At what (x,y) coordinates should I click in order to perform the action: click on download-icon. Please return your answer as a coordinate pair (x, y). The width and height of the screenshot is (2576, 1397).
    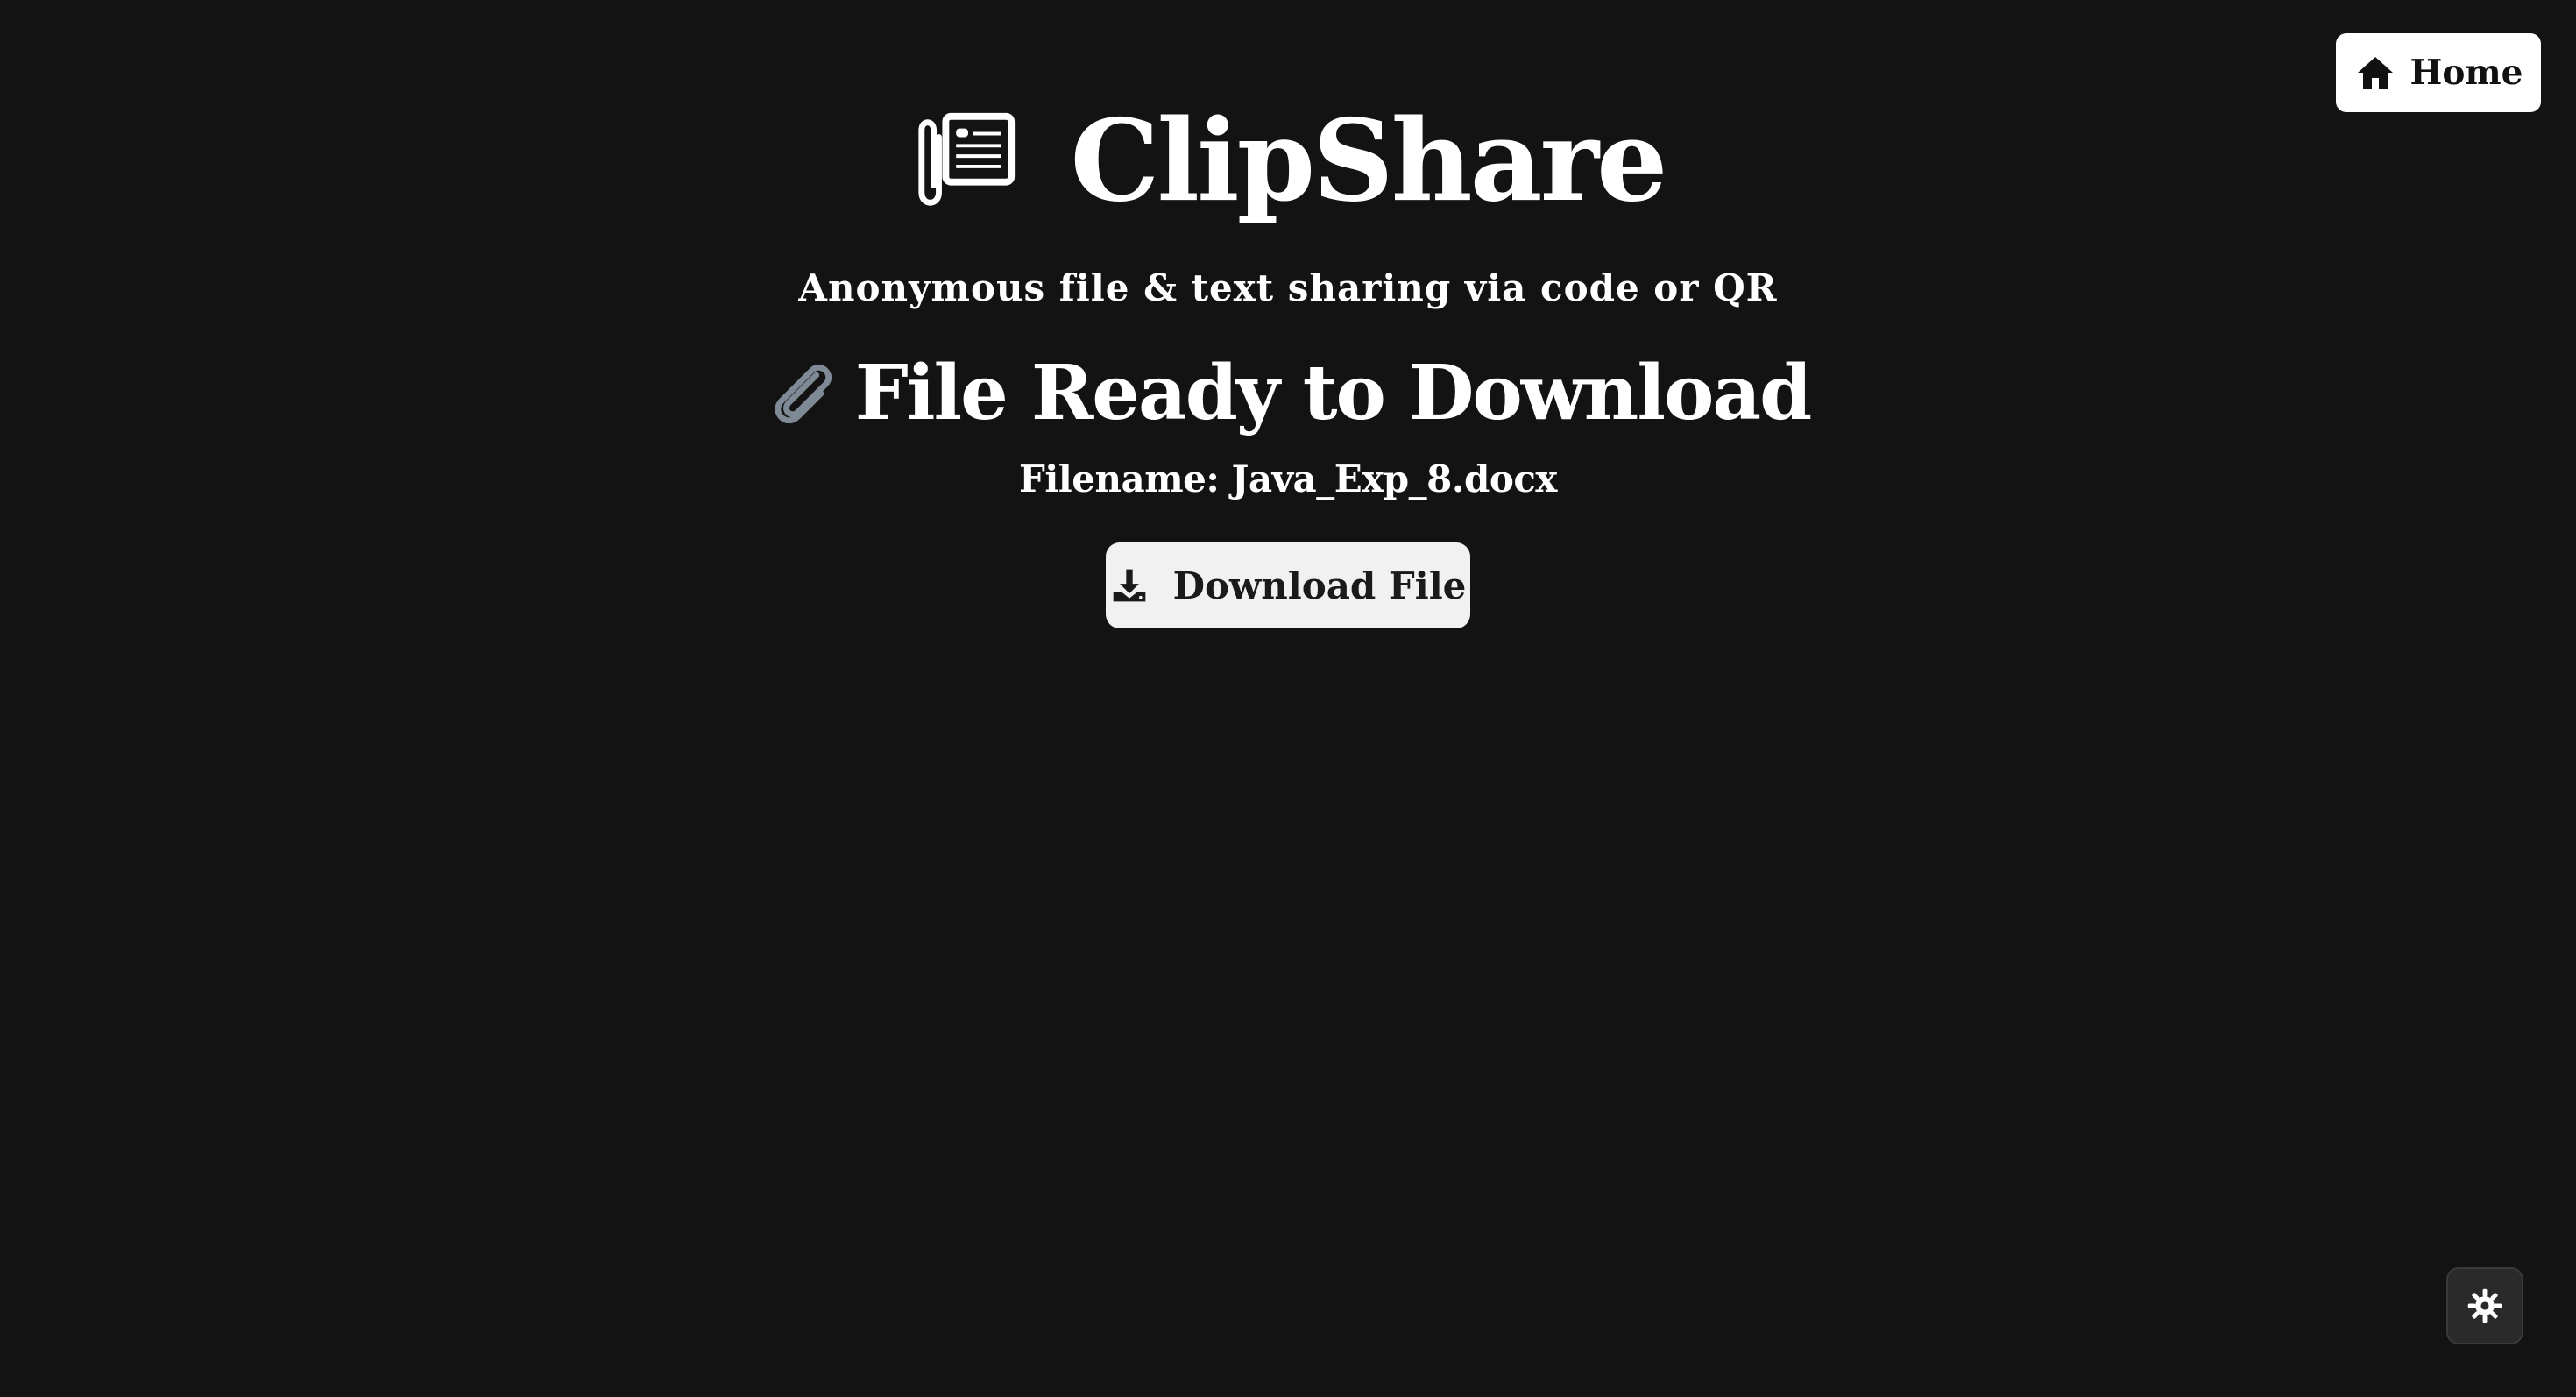
    Looking at the image, I should click on (1129, 586).